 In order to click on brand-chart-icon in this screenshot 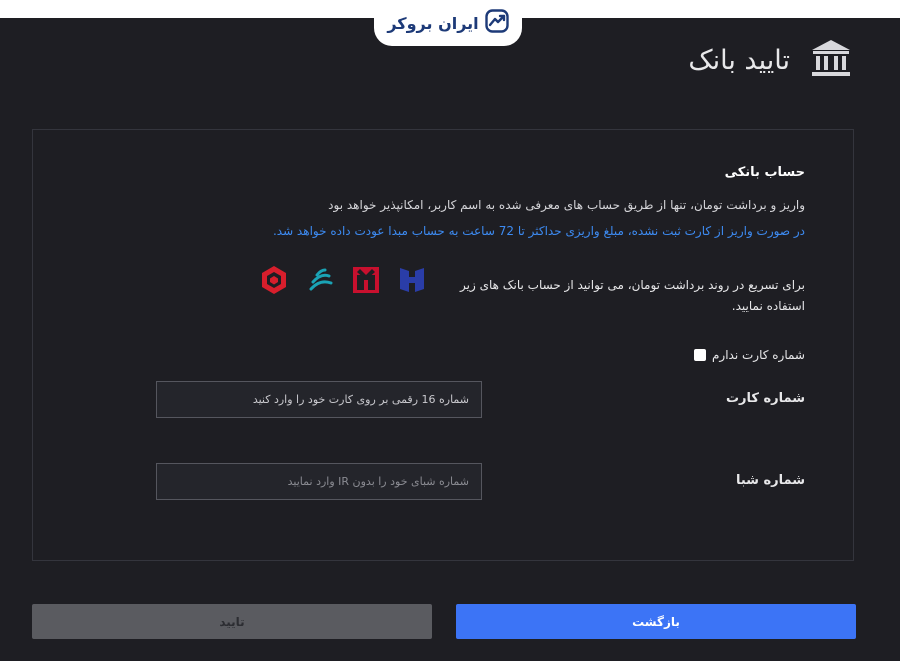, I will do `click(496, 23)`.